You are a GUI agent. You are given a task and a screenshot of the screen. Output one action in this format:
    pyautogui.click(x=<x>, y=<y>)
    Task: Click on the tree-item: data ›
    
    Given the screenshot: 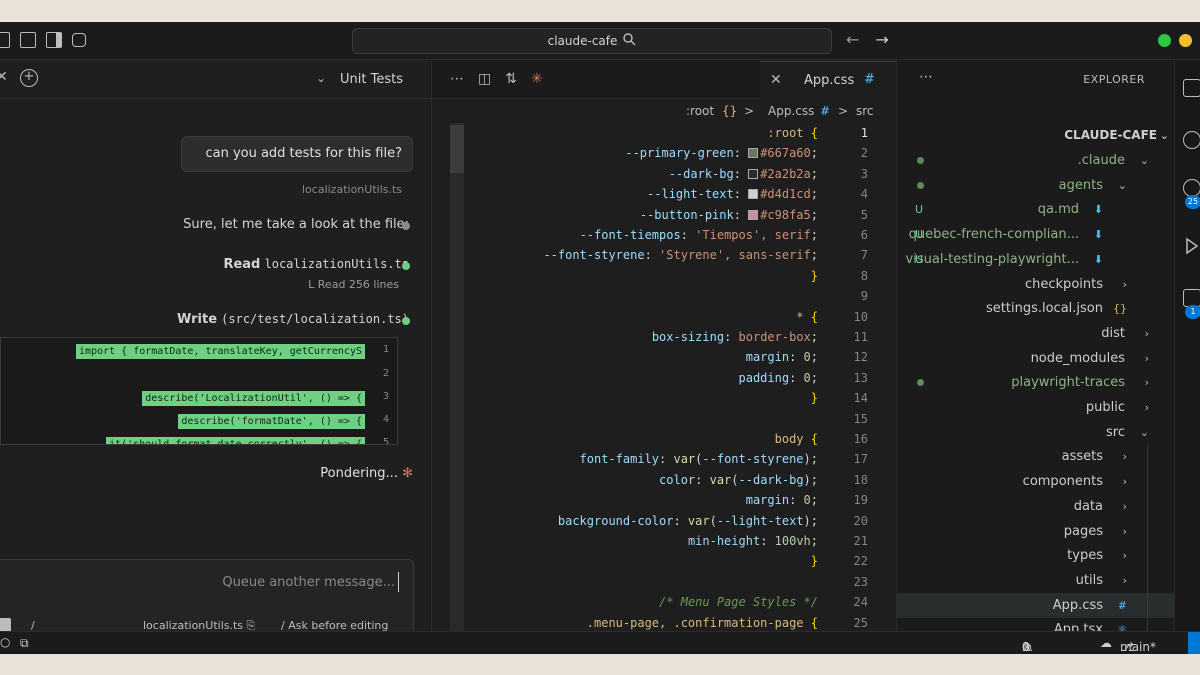 What is the action you would take?
    pyautogui.click(x=1036, y=506)
    